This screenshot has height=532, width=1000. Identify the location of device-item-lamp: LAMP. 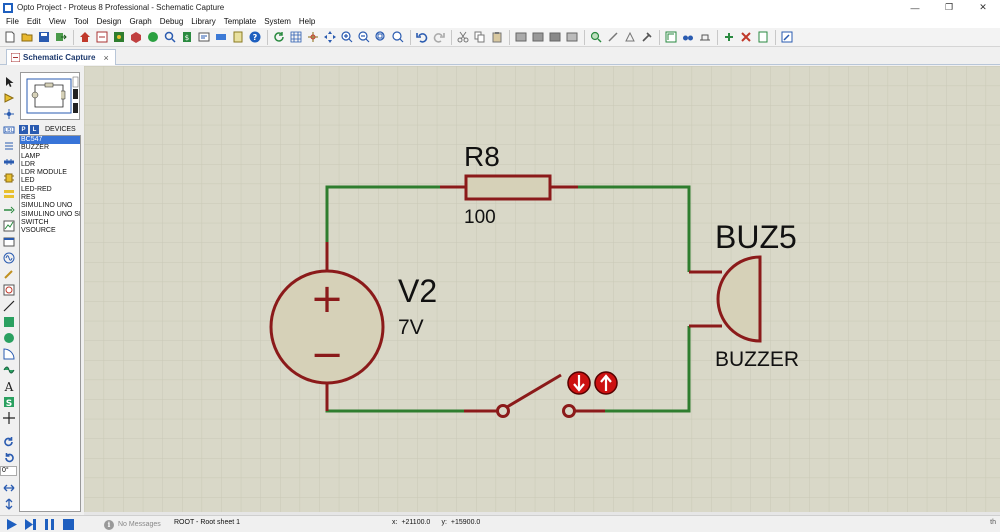
(50, 157).